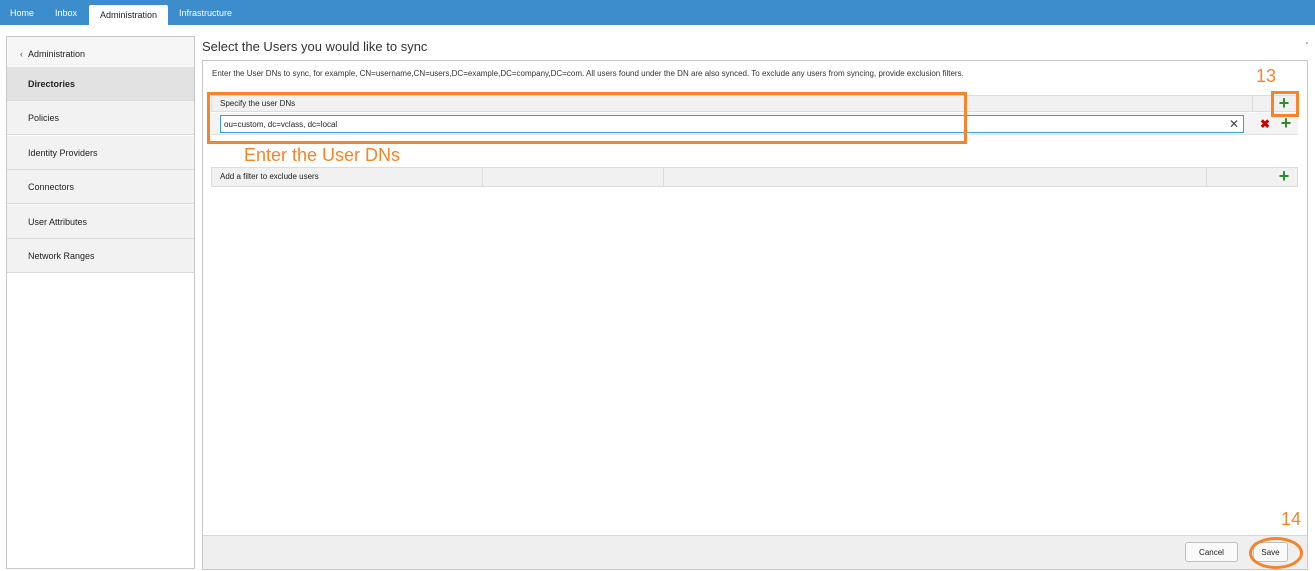  What do you see at coordinates (100, 187) in the screenshot?
I see `sidebar-item-connectors: Connectors` at bounding box center [100, 187].